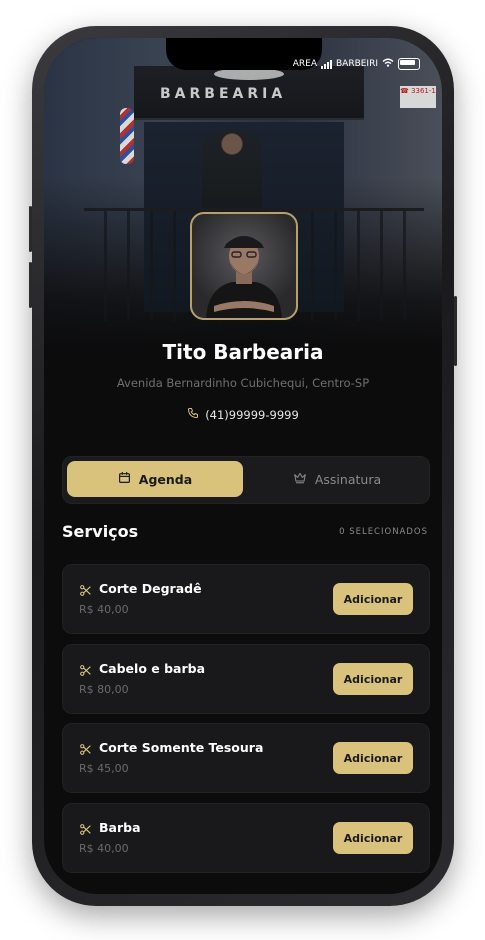 The width and height of the screenshot is (485, 940). I want to click on service-price: R$ 80,00, so click(104, 689).